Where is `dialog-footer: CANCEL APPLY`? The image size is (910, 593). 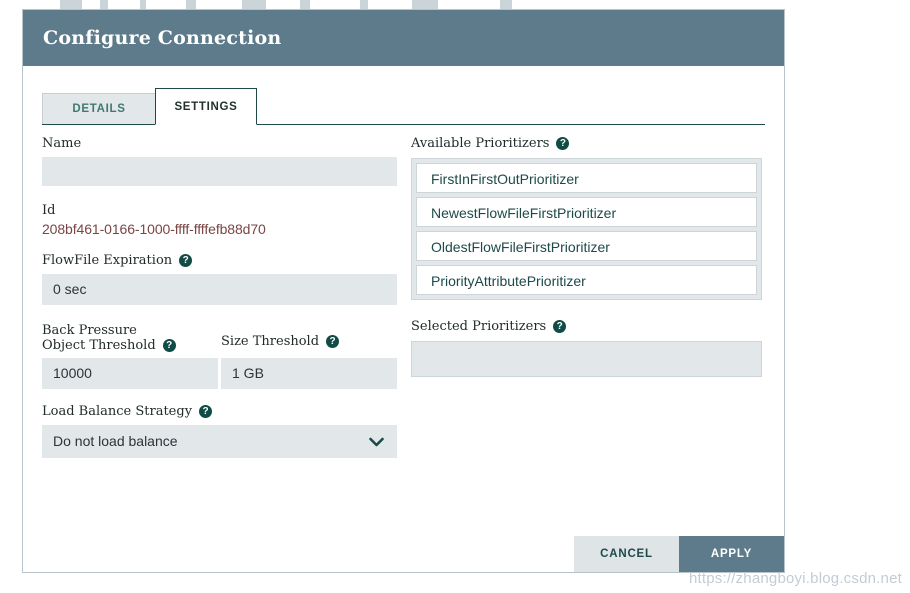 dialog-footer: CANCEL APPLY is located at coordinates (679, 554).